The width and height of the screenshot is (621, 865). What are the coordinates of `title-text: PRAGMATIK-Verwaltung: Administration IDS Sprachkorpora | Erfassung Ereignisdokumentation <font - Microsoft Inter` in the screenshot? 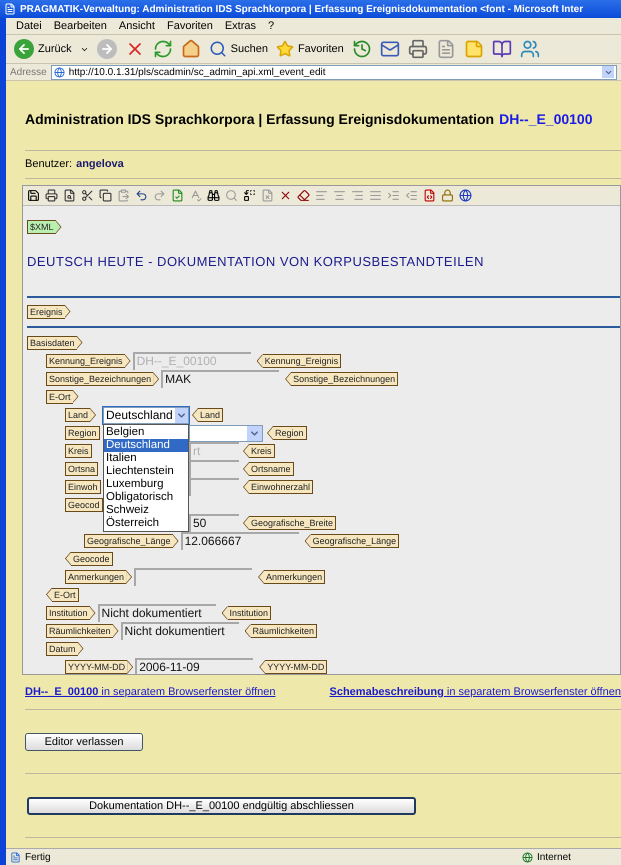 It's located at (302, 9).